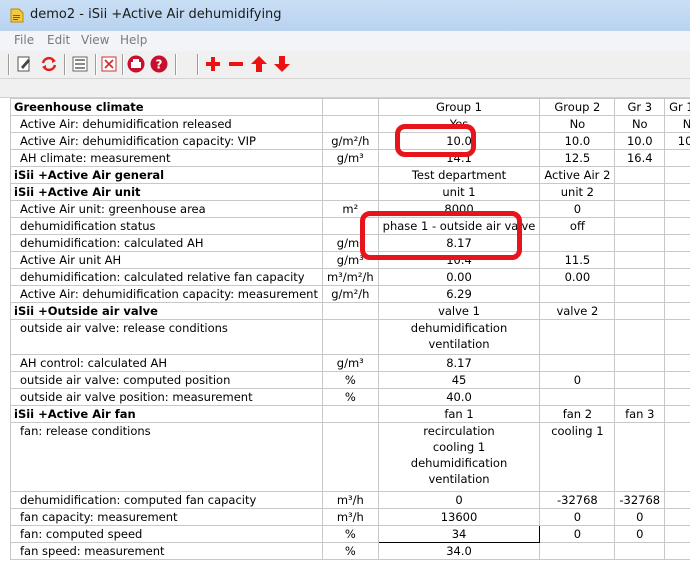  I want to click on list-icon, so click(80, 64).